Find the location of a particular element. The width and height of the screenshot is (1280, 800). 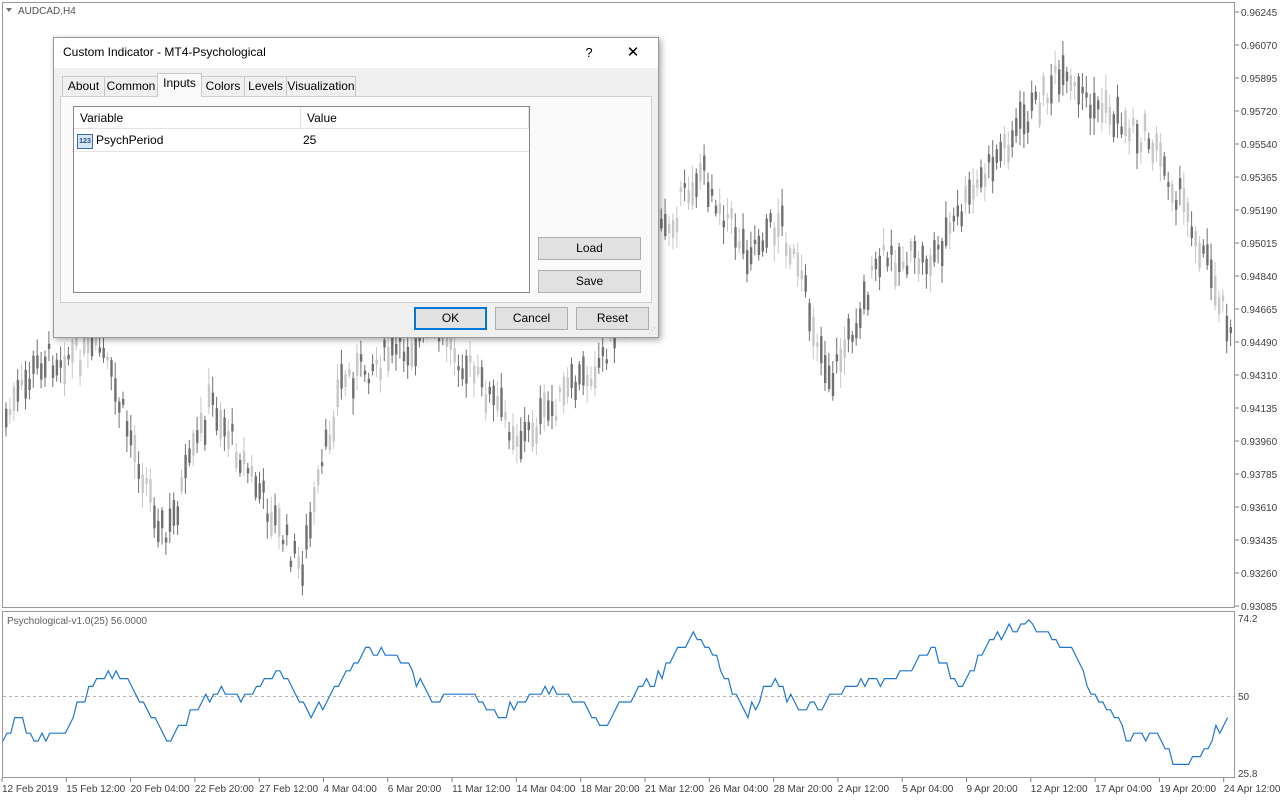

price-tick-label: 0.94840 is located at coordinates (1259, 277).